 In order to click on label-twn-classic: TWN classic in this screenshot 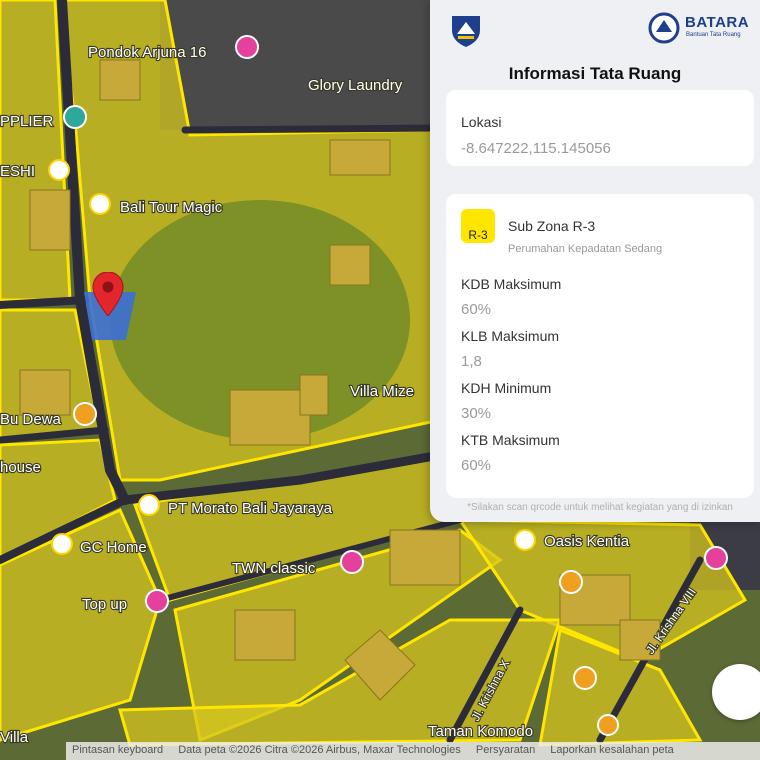, I will do `click(274, 568)`.